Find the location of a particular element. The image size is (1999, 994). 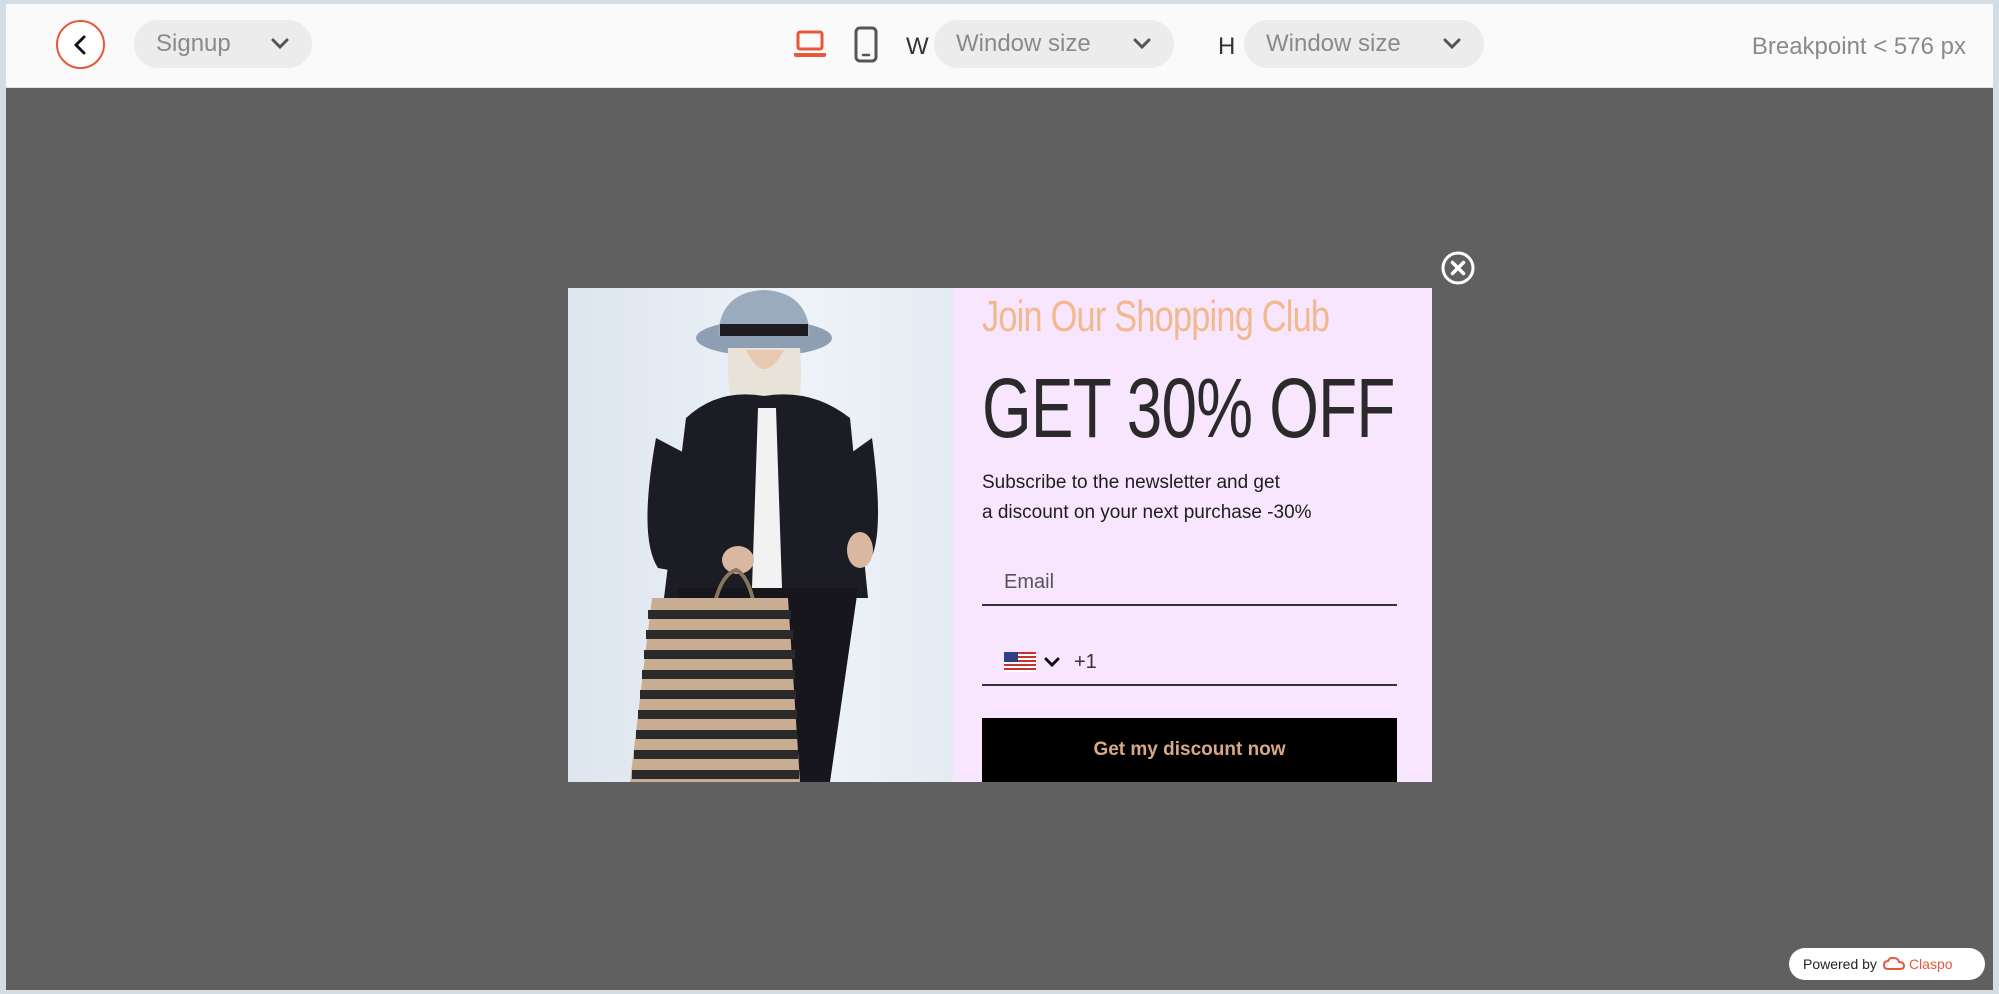

cloud-icon is located at coordinates (1893, 963).